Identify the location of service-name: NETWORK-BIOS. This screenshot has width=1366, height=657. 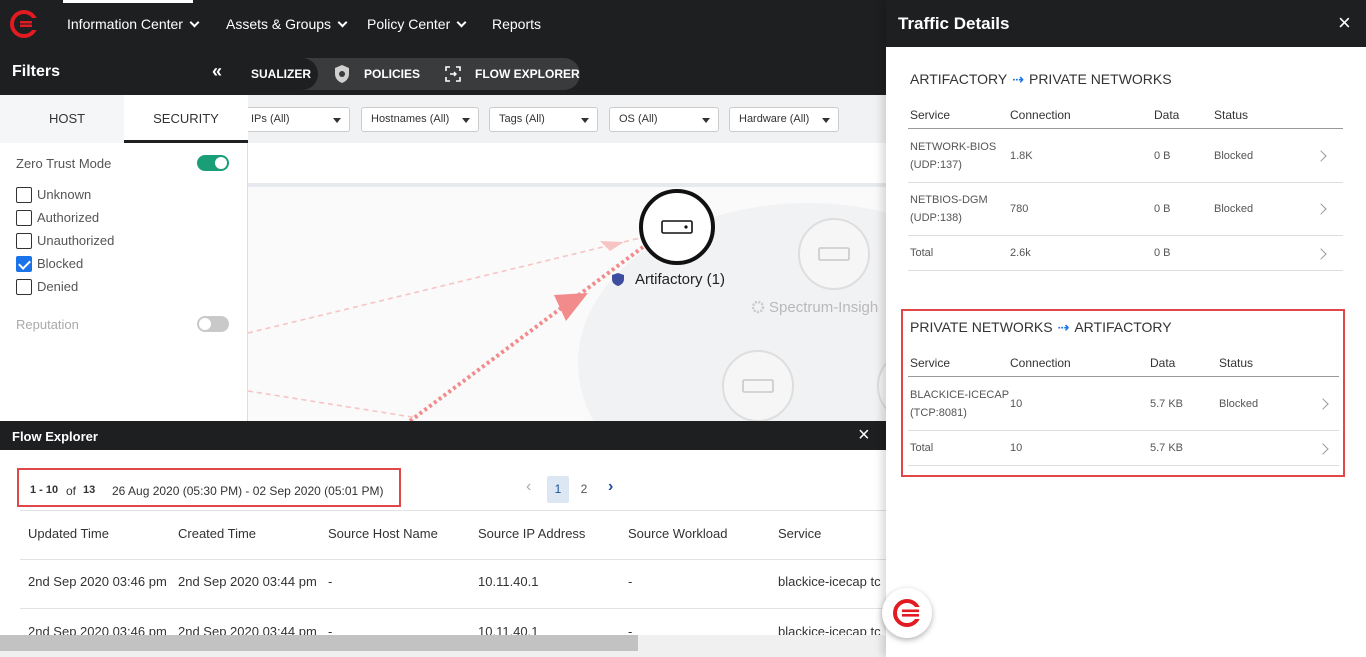
(953, 147).